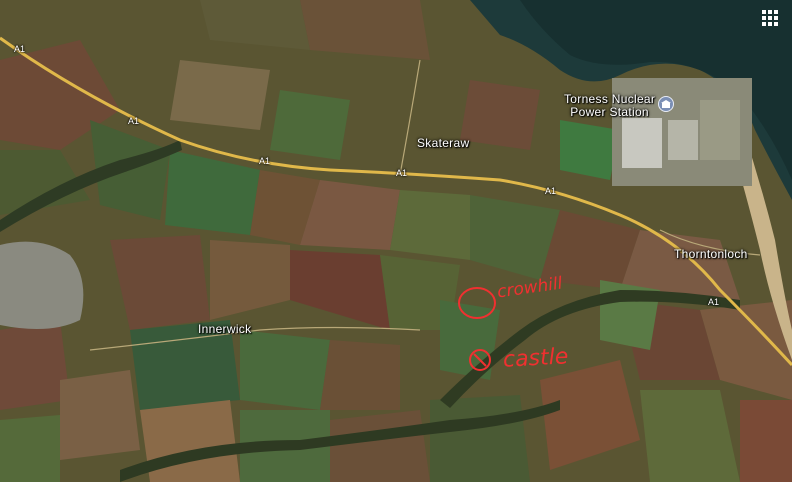  What do you see at coordinates (770, 18) in the screenshot?
I see `apps-grid-icon` at bounding box center [770, 18].